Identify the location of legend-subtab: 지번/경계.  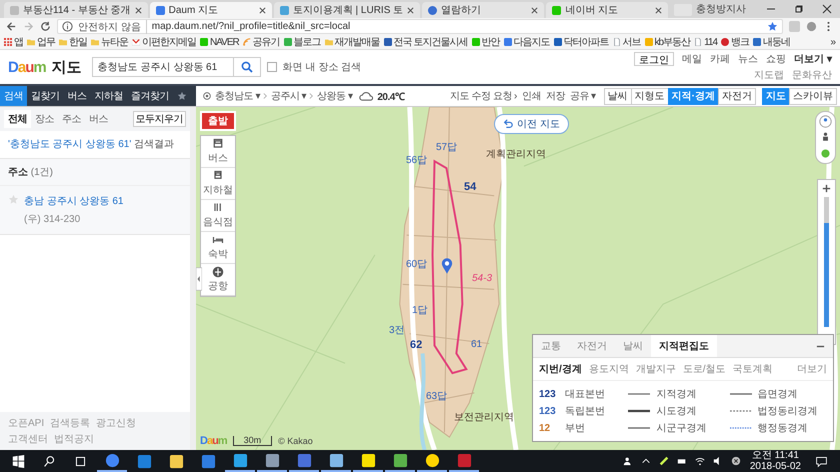
(560, 369).